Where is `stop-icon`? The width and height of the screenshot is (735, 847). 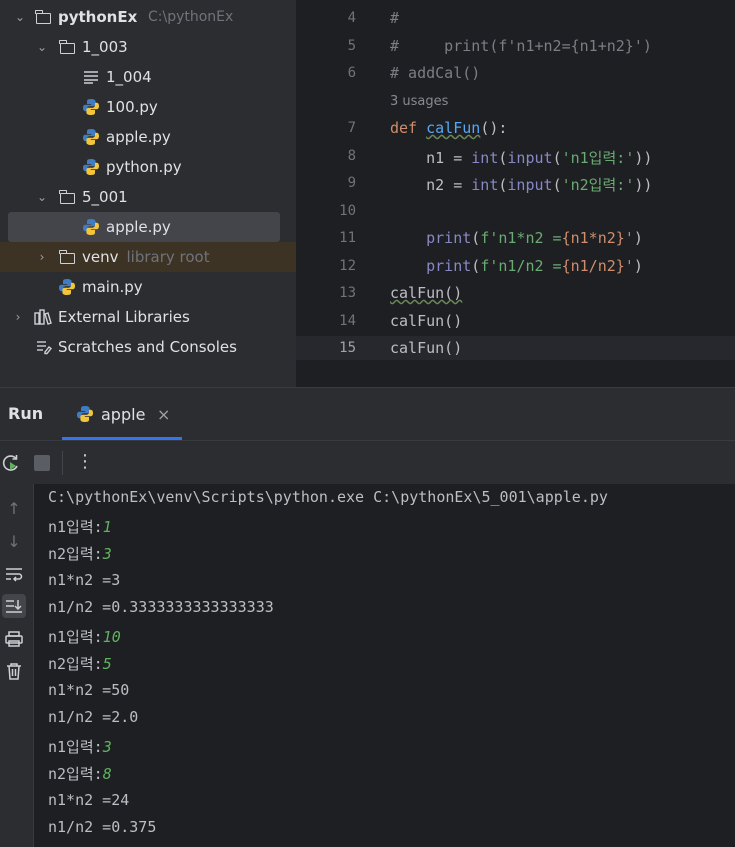
stop-icon is located at coordinates (42, 463).